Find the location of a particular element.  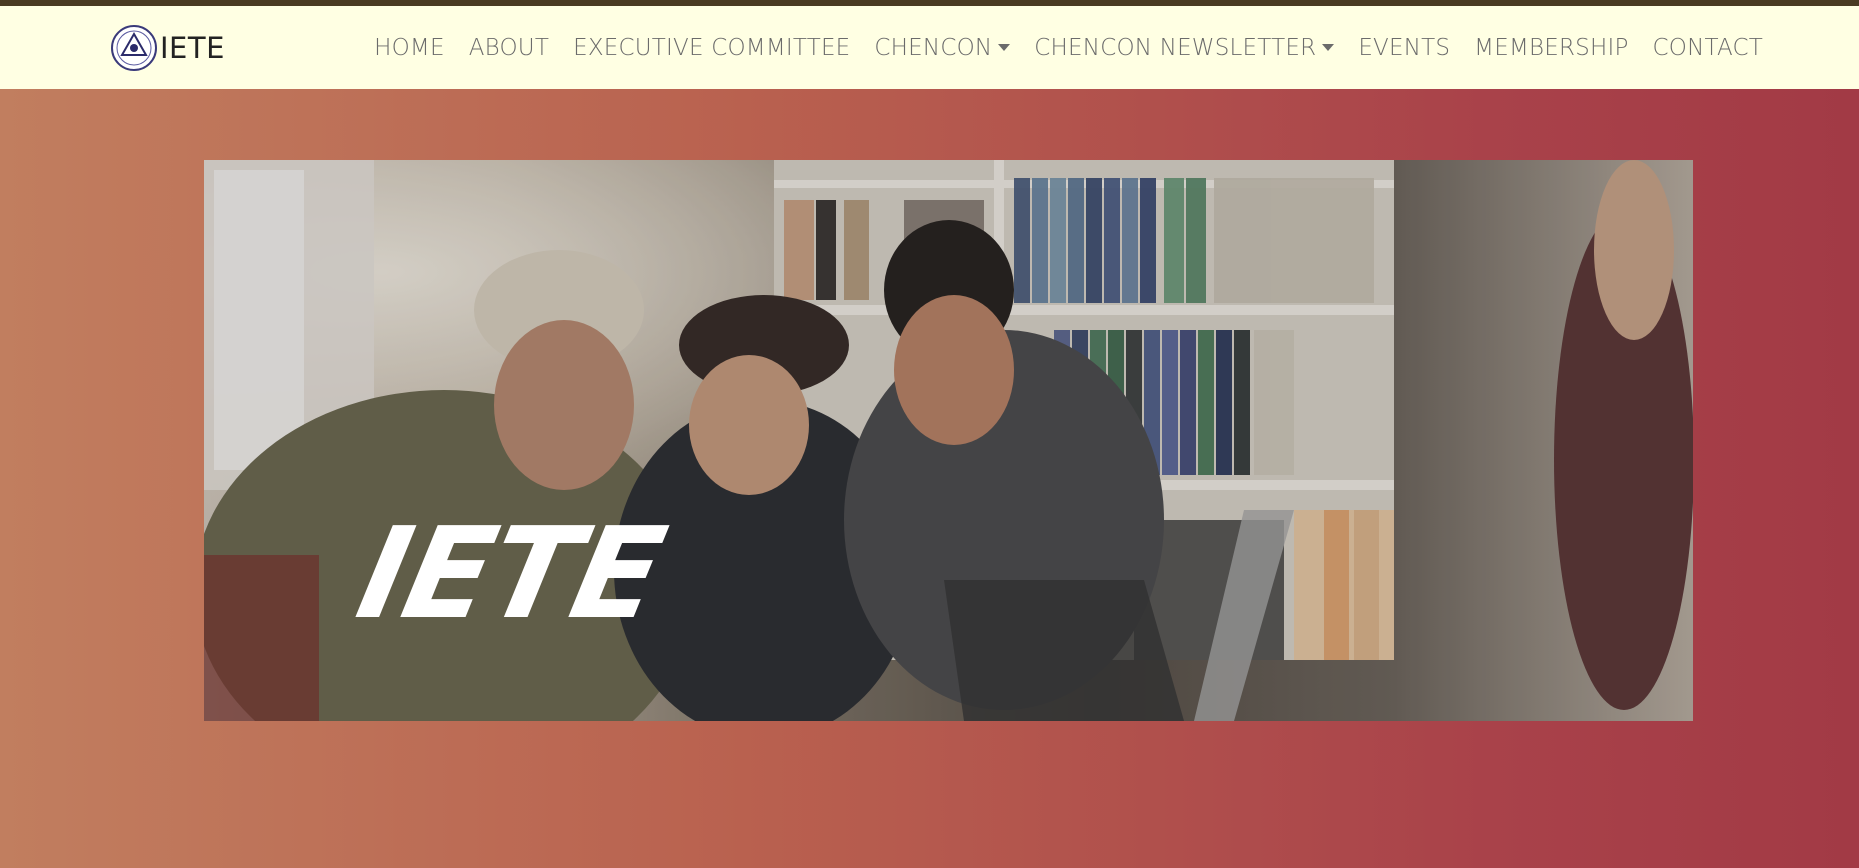

nav-label: EVENTS is located at coordinates (1404, 47).